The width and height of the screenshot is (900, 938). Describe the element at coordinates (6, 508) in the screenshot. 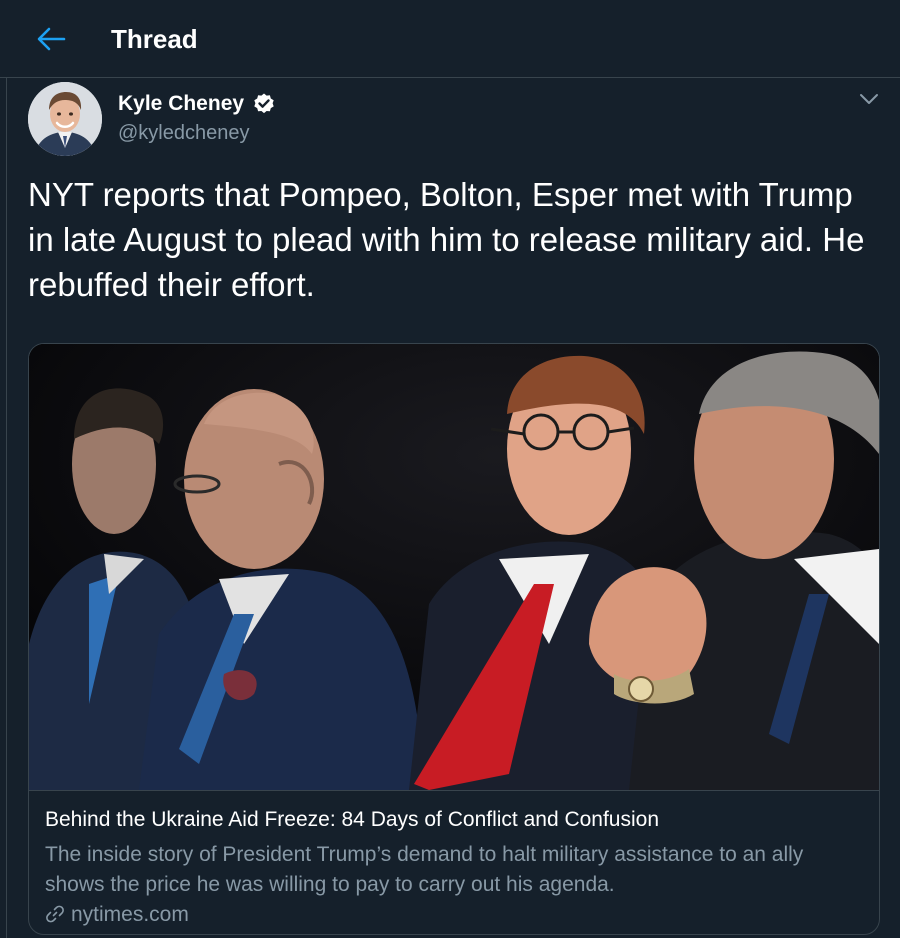

I see `column-divider` at that location.